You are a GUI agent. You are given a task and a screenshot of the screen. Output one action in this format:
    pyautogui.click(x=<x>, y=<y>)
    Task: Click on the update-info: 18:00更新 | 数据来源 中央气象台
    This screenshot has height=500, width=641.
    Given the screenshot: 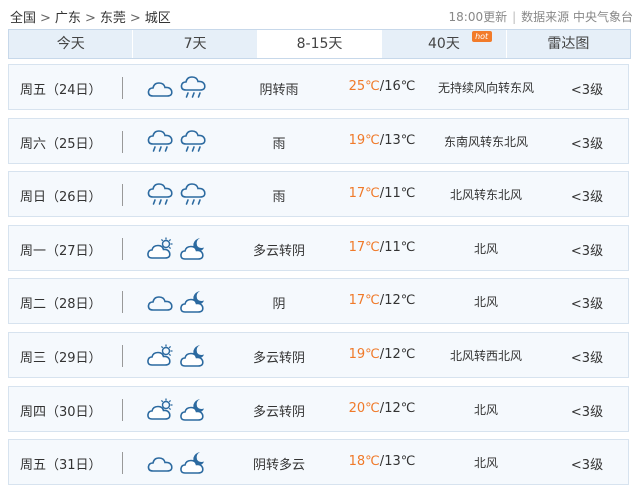 What is the action you would take?
    pyautogui.click(x=541, y=16)
    